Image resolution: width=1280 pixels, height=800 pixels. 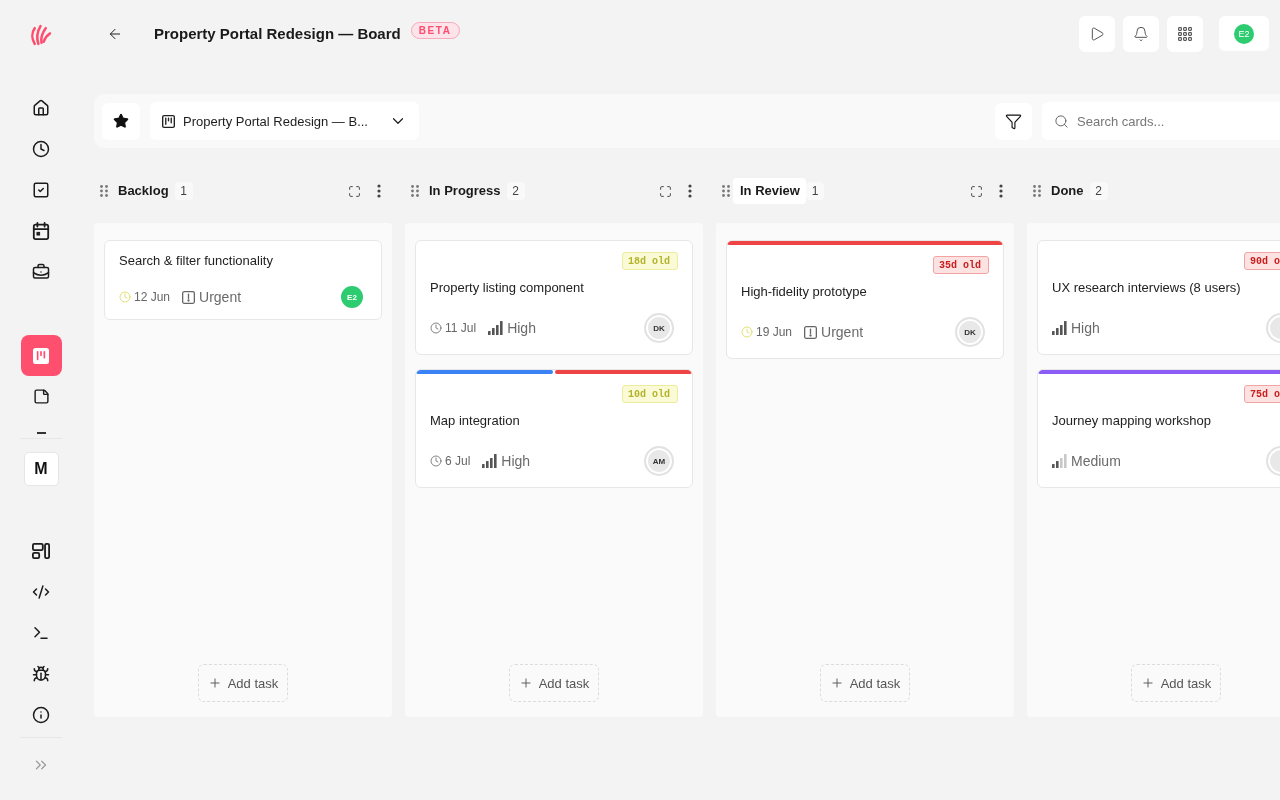 What do you see at coordinates (41, 550) in the screenshot?
I see `layout-icon` at bounding box center [41, 550].